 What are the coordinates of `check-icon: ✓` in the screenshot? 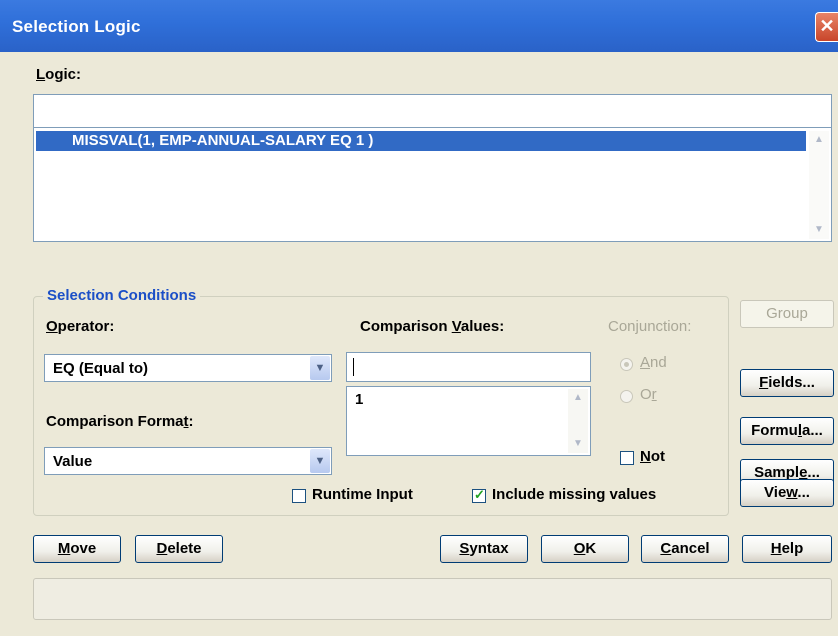 It's located at (479, 494).